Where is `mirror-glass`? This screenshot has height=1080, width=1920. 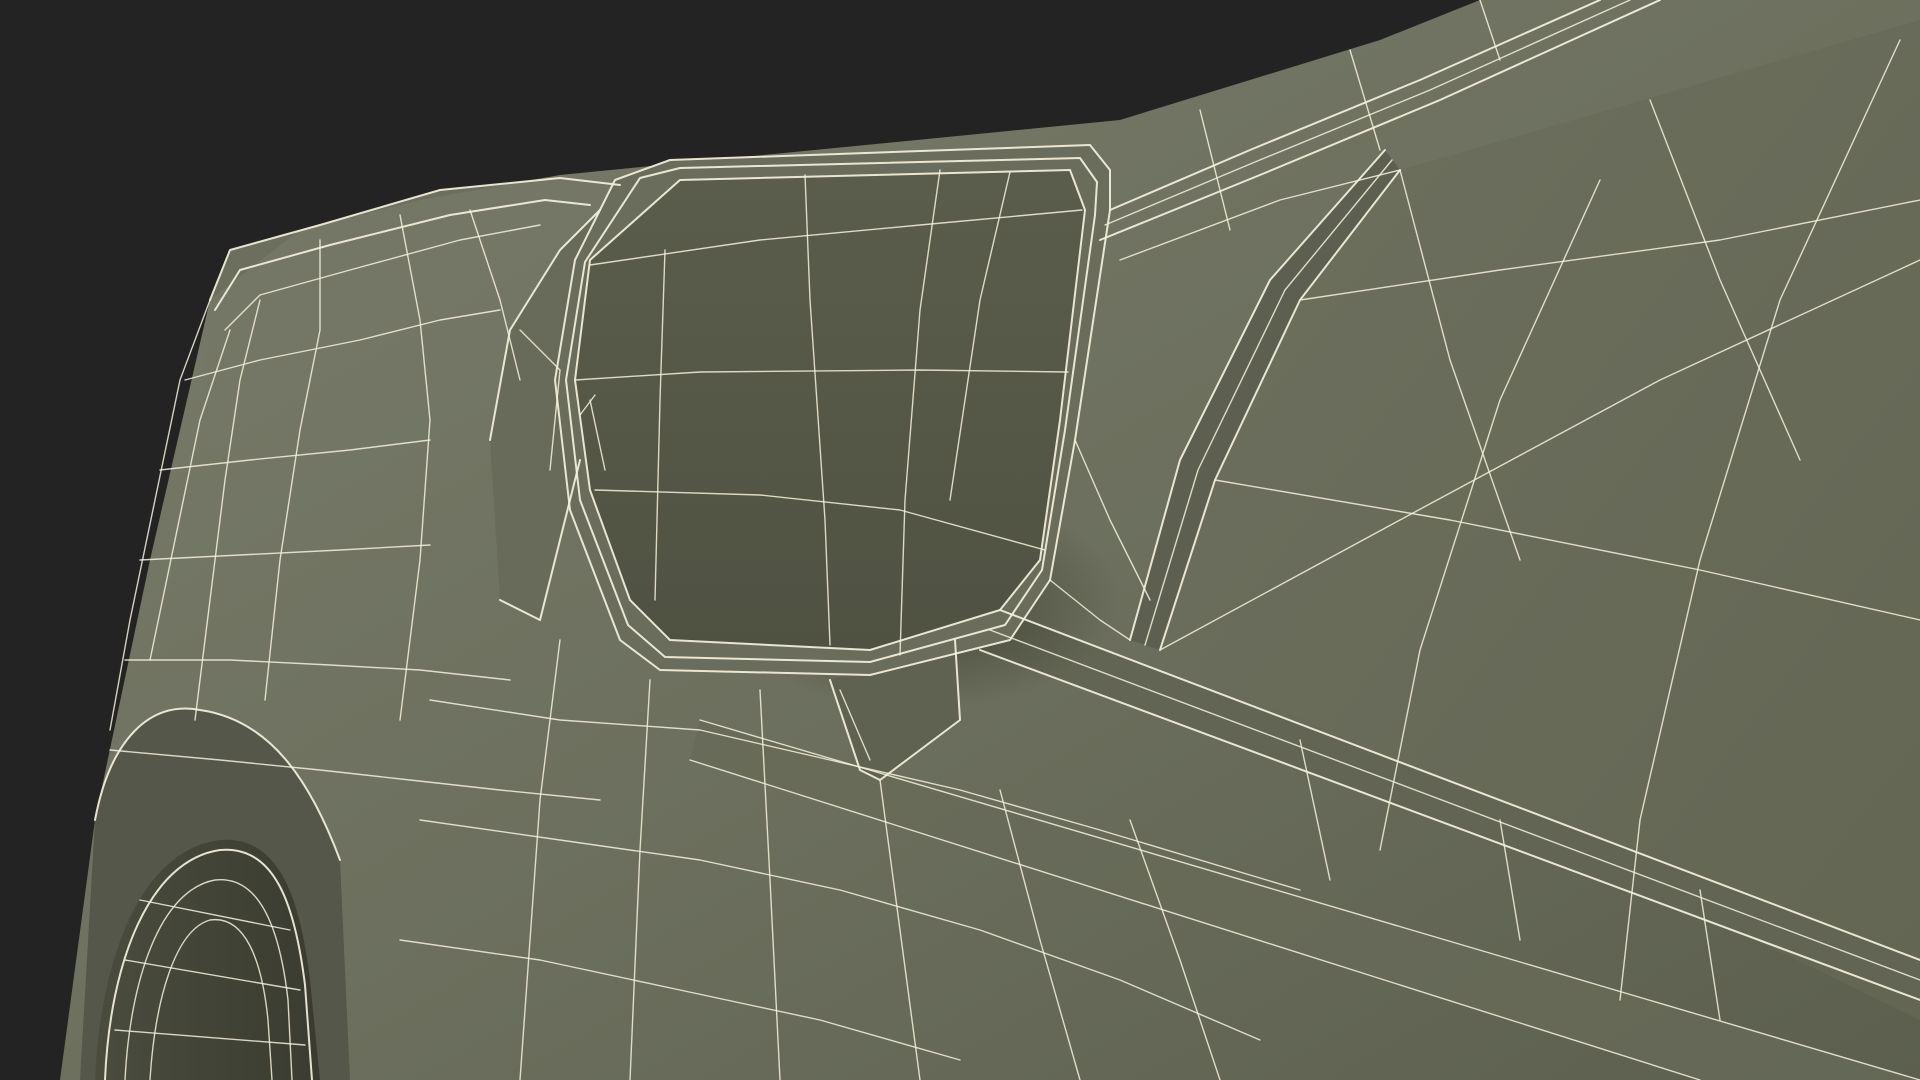 mirror-glass is located at coordinates (830, 410).